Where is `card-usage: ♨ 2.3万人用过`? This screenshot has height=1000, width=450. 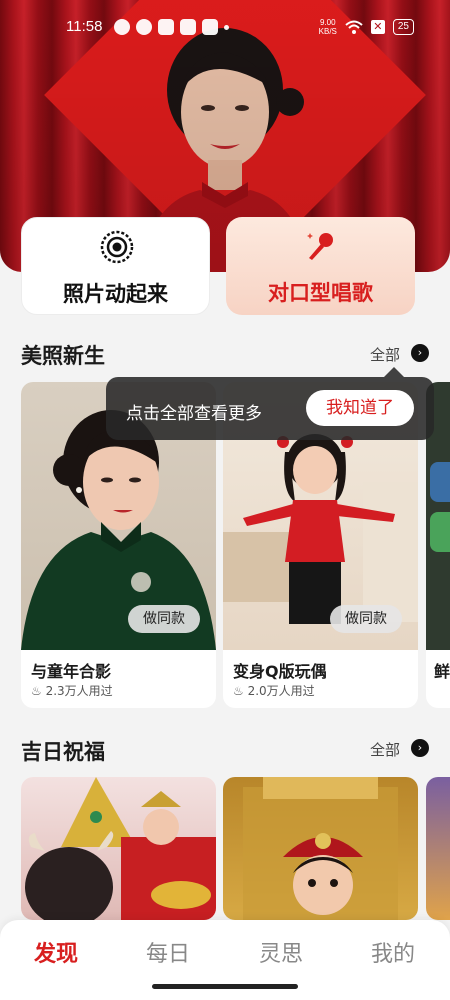 card-usage: ♨ 2.3万人用过 is located at coordinates (72, 690).